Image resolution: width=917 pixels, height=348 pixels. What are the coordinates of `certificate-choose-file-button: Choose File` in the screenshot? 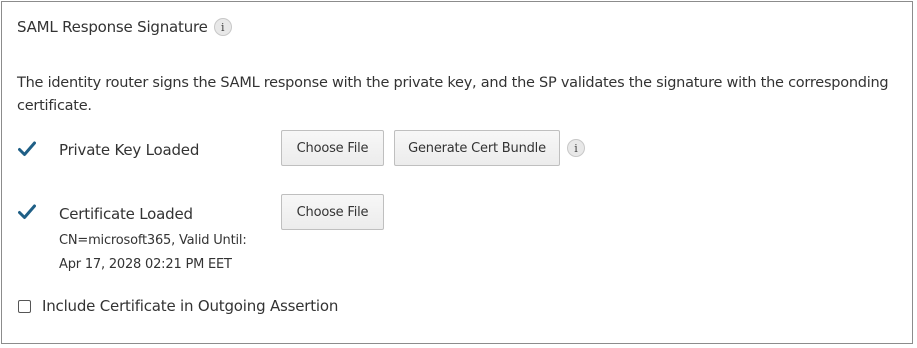 It's located at (332, 212).